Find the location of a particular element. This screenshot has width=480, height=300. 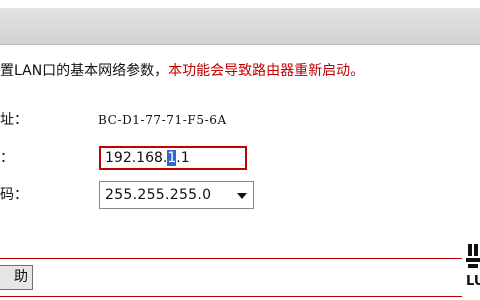

divider-bottom is located at coordinates (231, 296).